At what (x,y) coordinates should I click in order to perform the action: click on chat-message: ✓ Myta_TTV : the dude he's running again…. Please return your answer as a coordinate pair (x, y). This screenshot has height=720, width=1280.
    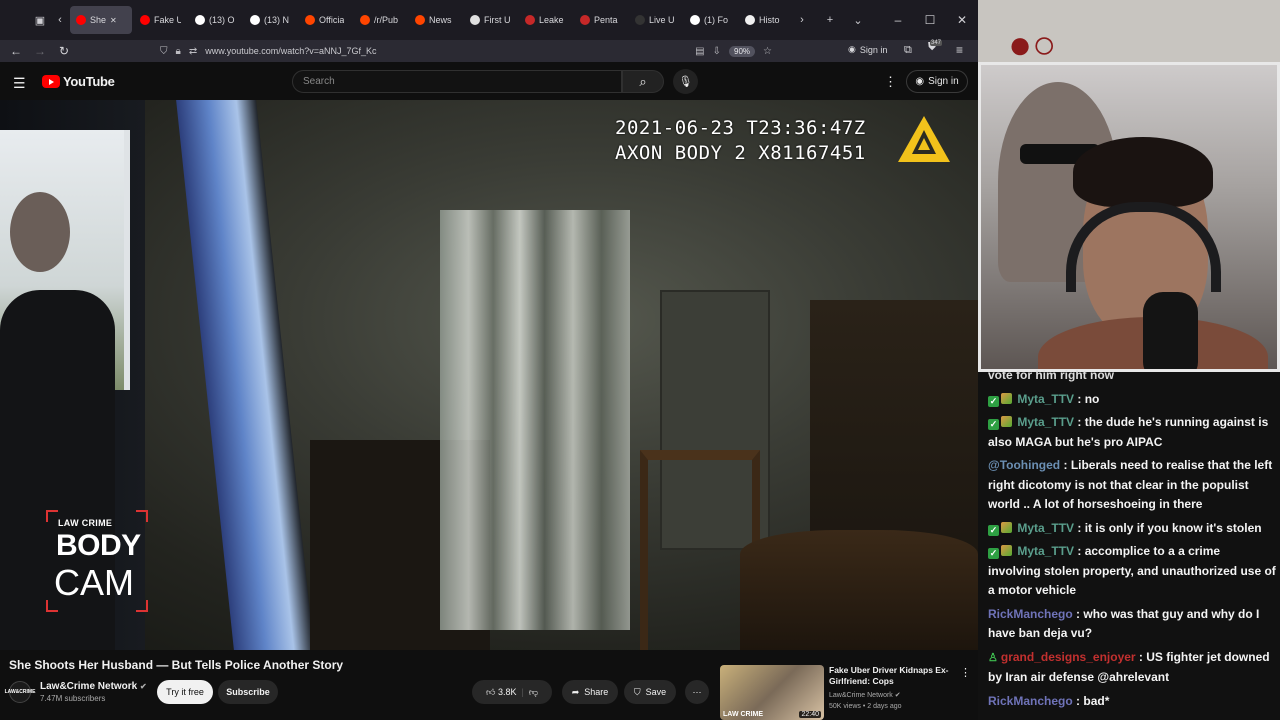
    Looking at the image, I should click on (1129, 432).